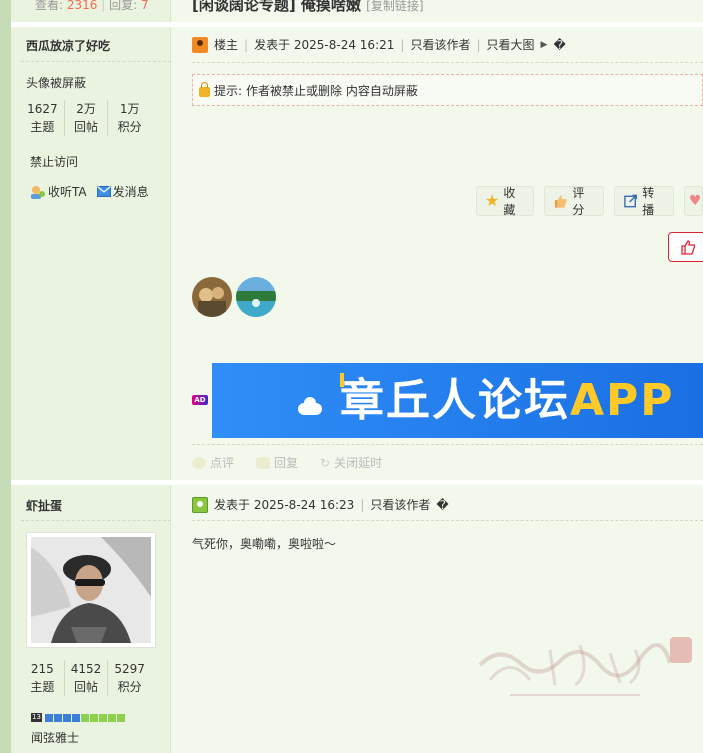 Image resolution: width=703 pixels, height=753 pixels. What do you see at coordinates (264, 544) in the screenshot?
I see `post2-content: 气死你，奥嘞嘞，奥啦啦～` at bounding box center [264, 544].